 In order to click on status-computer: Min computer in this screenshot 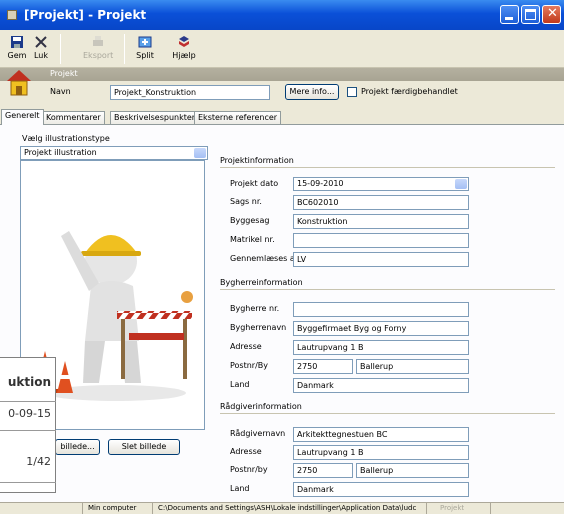, I will do `click(112, 508)`.